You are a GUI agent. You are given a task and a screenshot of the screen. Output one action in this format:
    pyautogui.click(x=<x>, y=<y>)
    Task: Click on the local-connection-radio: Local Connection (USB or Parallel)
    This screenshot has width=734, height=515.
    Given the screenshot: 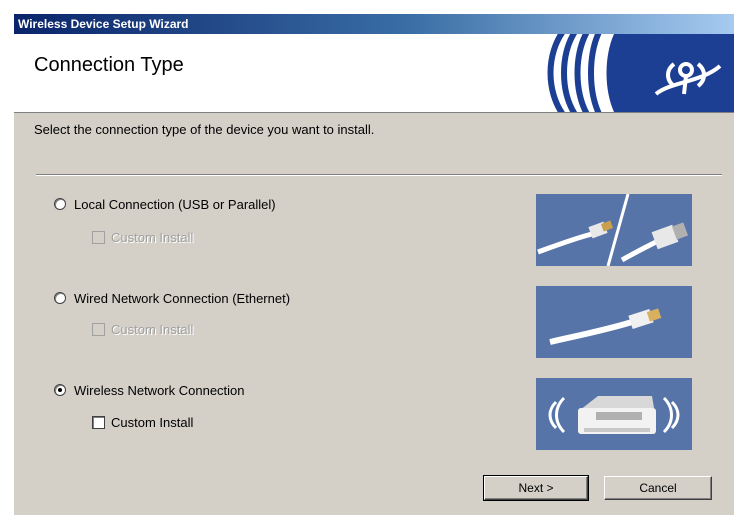 What is the action you would take?
    pyautogui.click(x=165, y=204)
    